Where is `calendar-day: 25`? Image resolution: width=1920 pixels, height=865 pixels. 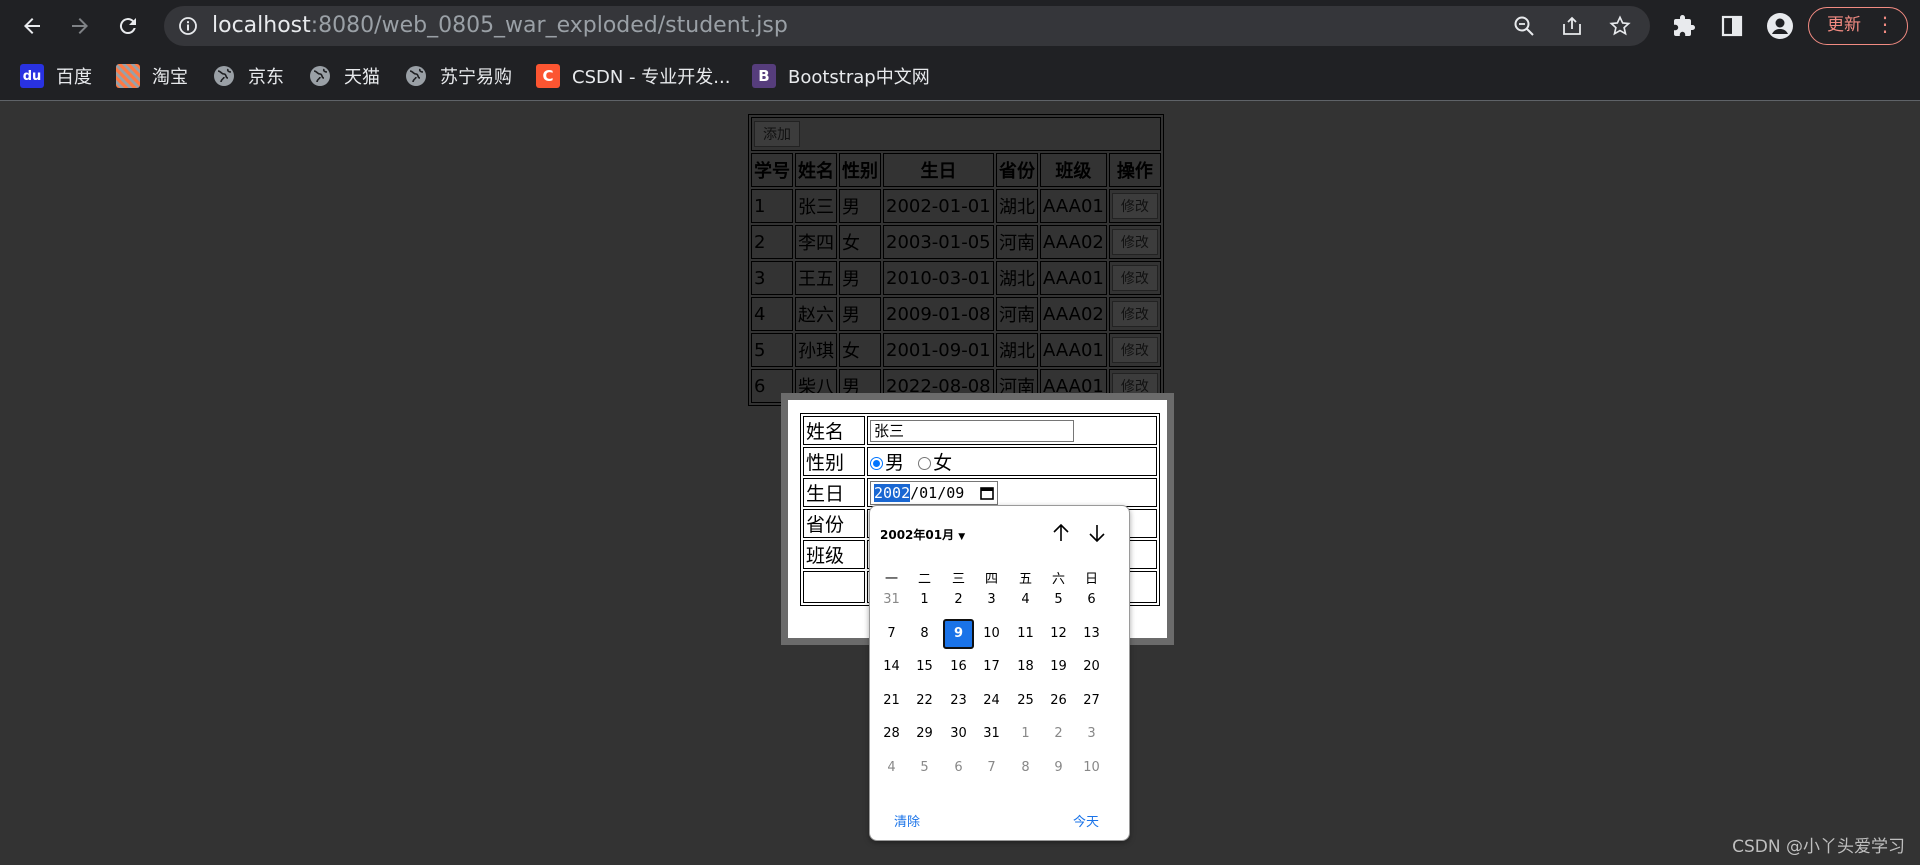
calendar-day: 25 is located at coordinates (1025, 701).